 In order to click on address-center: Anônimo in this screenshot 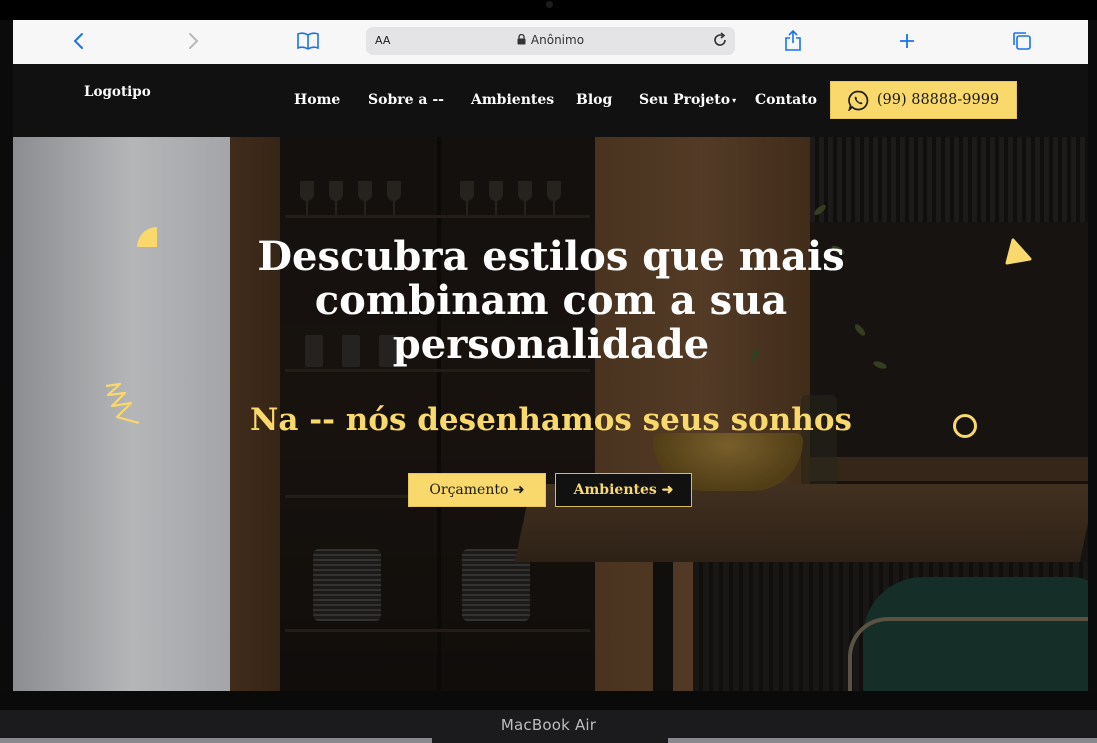, I will do `click(550, 40)`.